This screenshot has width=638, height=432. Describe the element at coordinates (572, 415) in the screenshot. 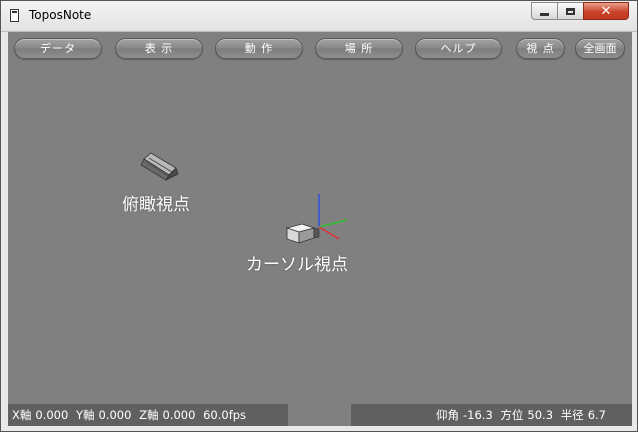

I see `radius-label: 半径` at that location.